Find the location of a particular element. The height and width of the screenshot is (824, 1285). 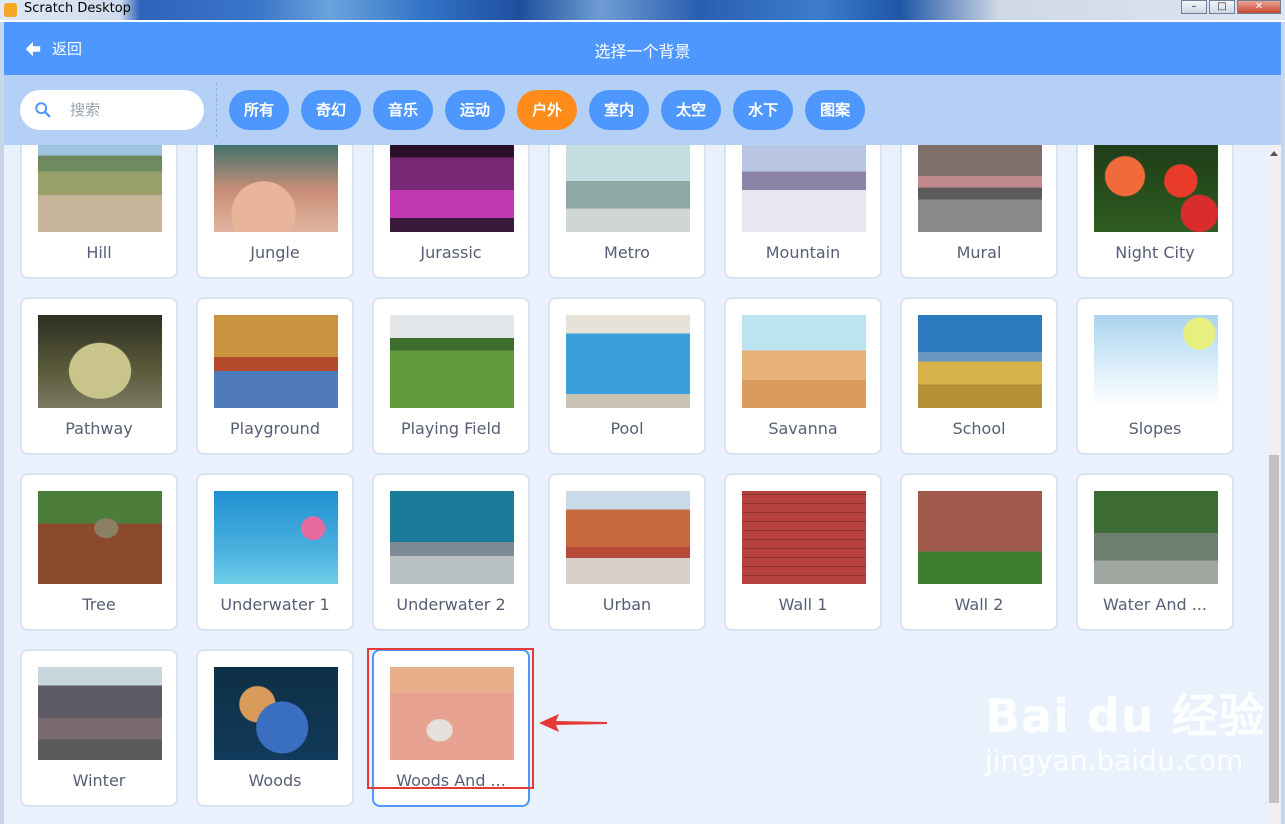

tag-button: 水下 is located at coordinates (763, 110).